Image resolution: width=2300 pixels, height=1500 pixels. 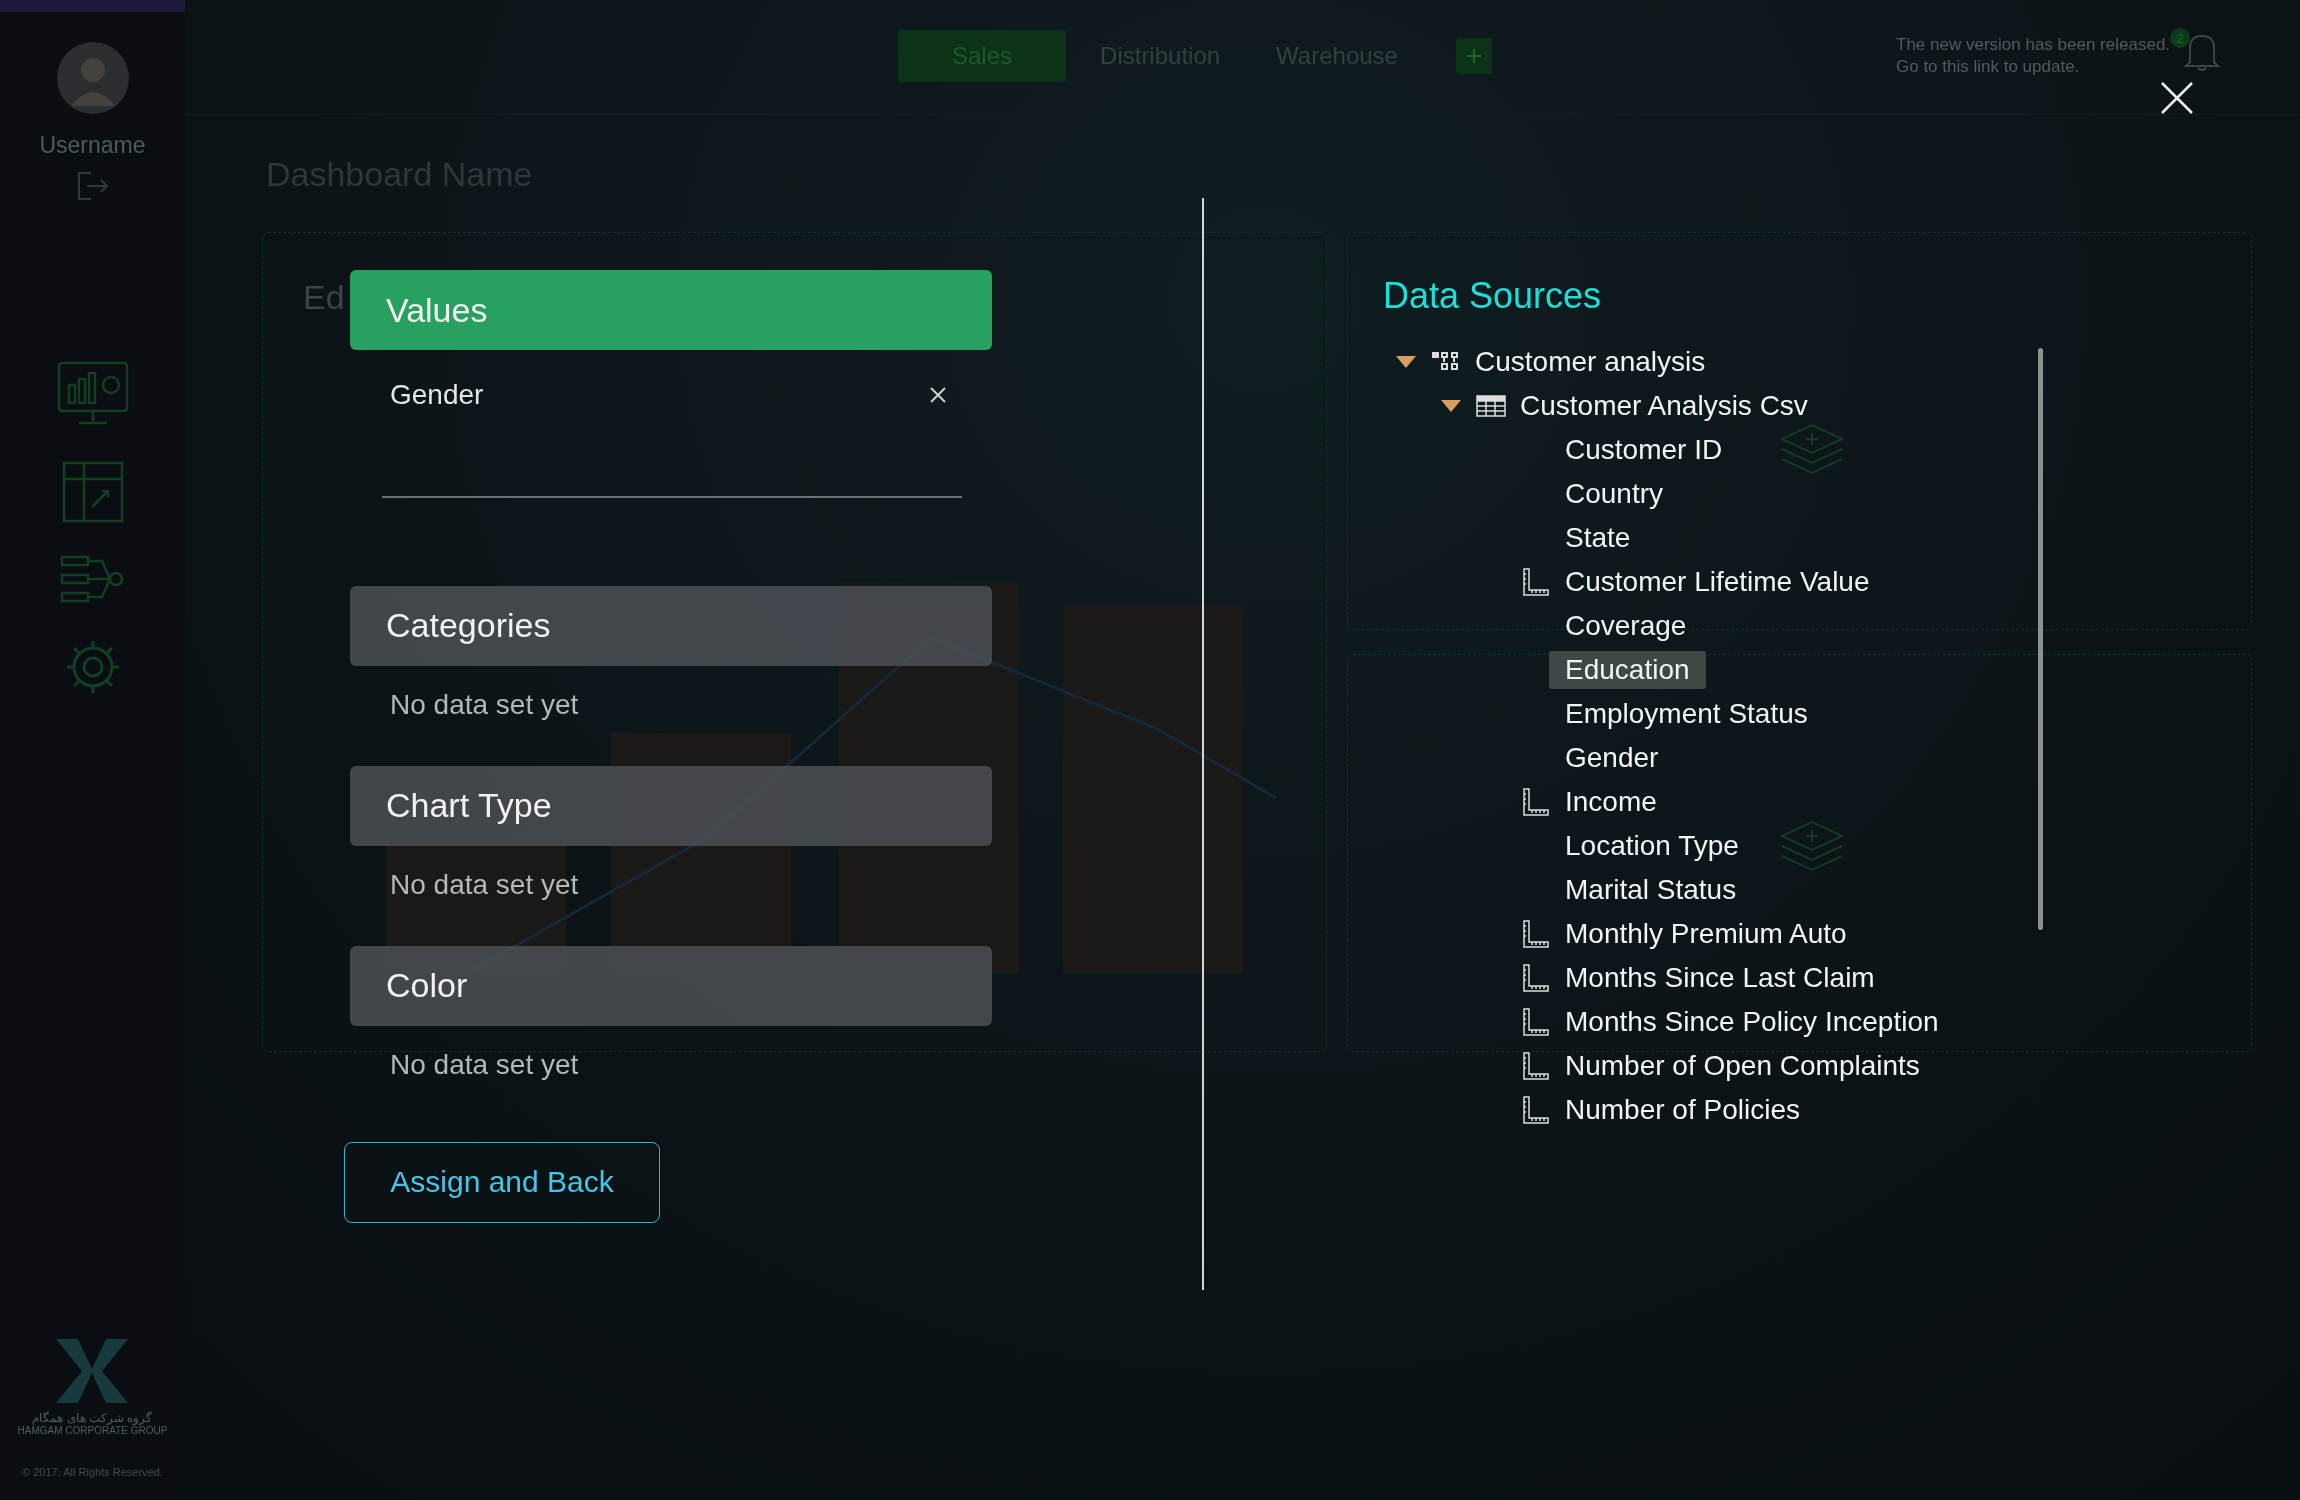 I want to click on tree-item: Customer ID, so click(x=1644, y=450).